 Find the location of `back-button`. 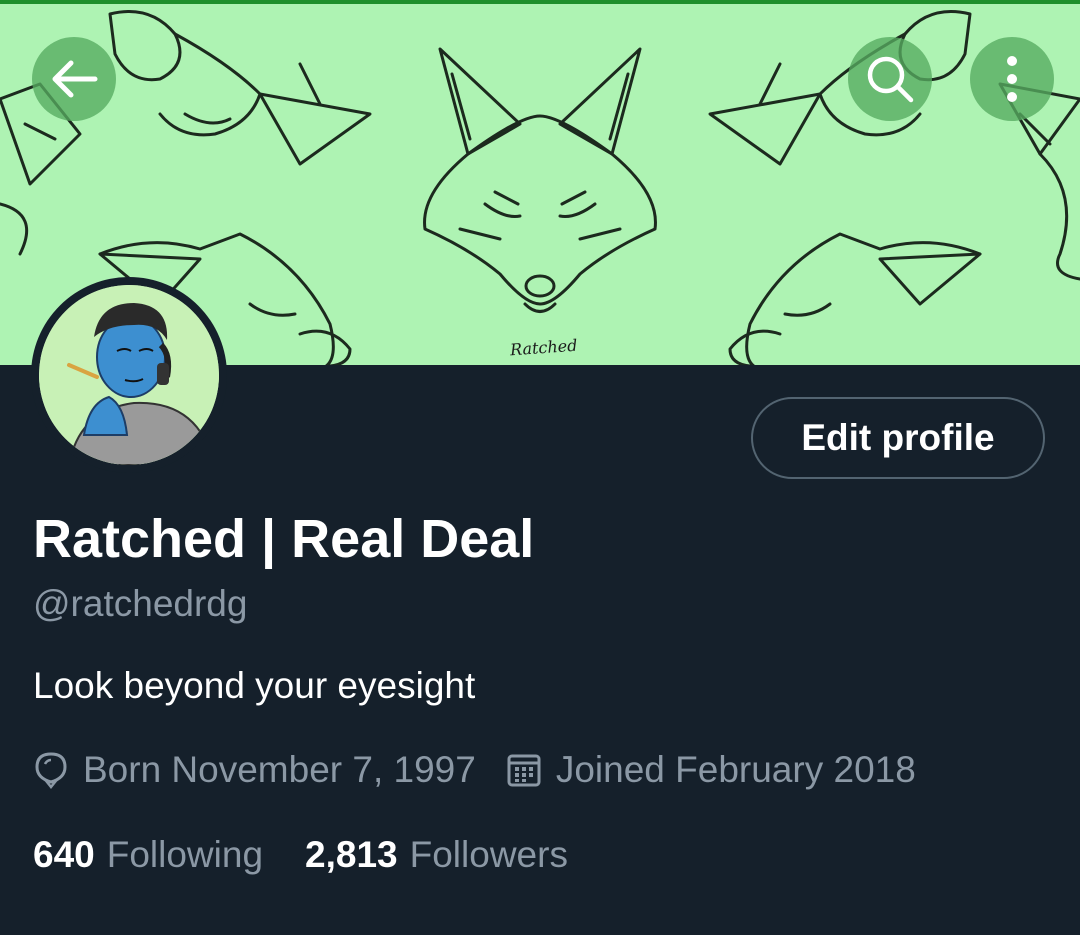

back-button is located at coordinates (74, 79).